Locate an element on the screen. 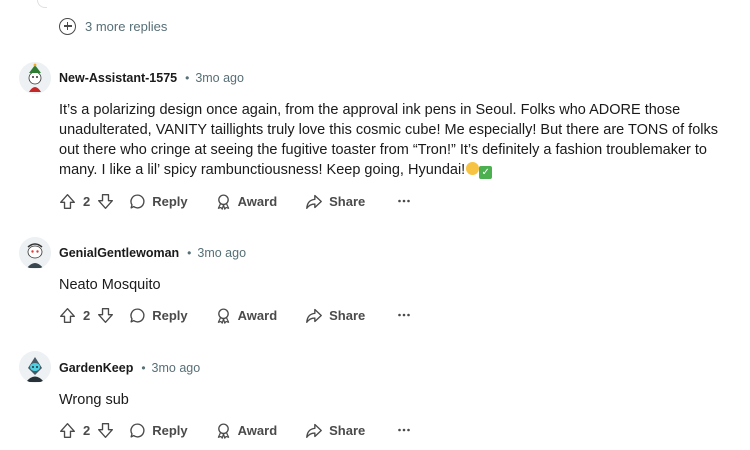  username: New-Assistant-1575 is located at coordinates (118, 78).